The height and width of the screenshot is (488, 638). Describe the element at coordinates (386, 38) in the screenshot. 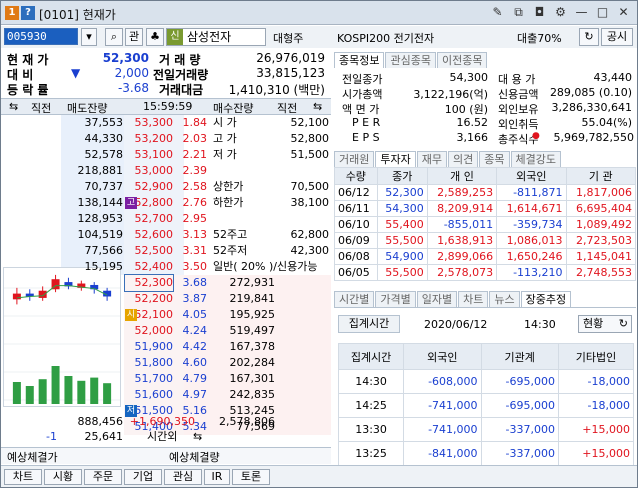

I see `index-group: KOSPI200 전기전자` at that location.